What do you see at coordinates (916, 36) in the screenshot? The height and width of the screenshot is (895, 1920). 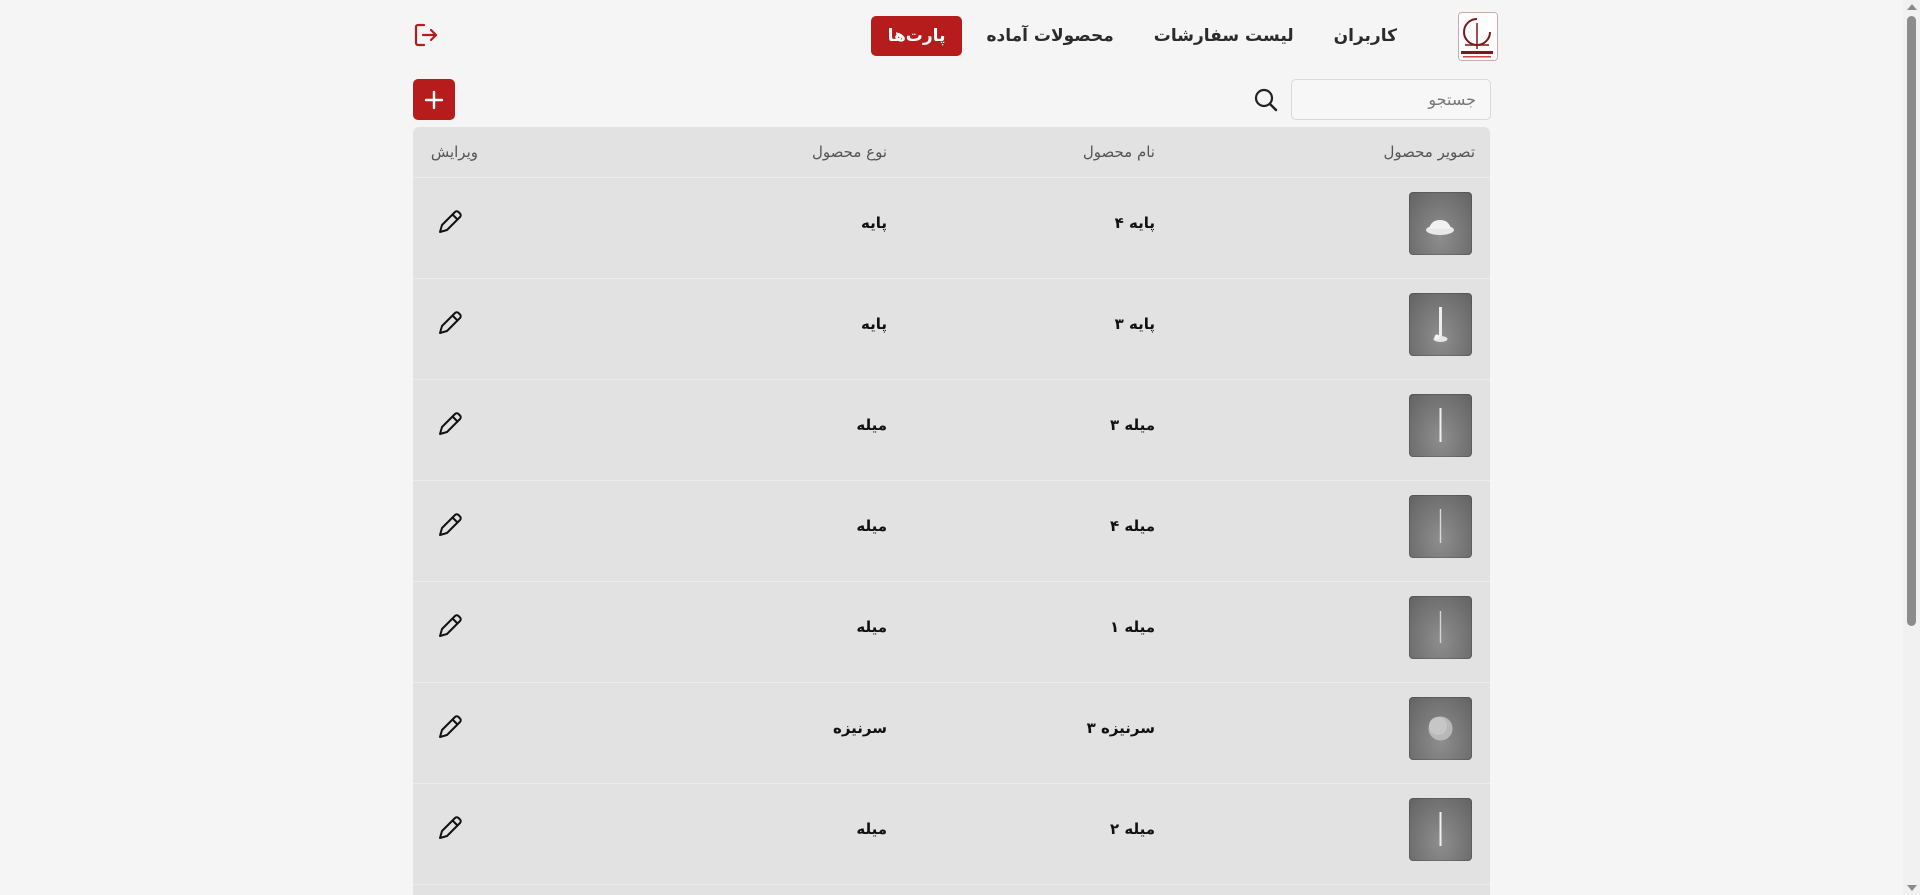 I see `nav-item-parts: پارت‌ها` at bounding box center [916, 36].